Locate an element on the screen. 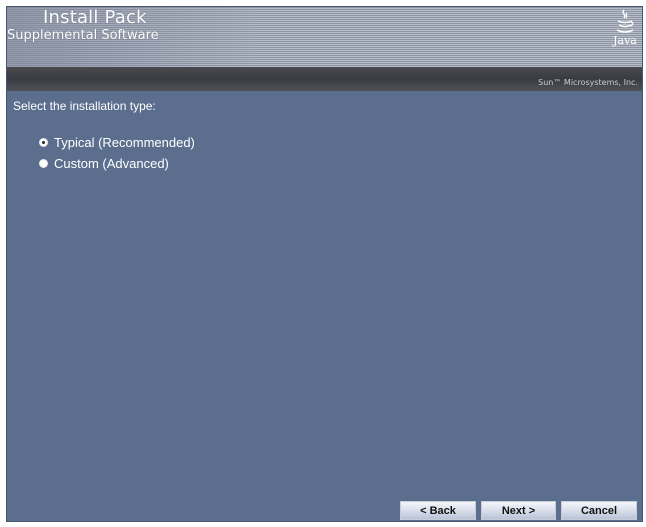  company-bar: Sun™ Microsystems, Inc. is located at coordinates (324, 79).